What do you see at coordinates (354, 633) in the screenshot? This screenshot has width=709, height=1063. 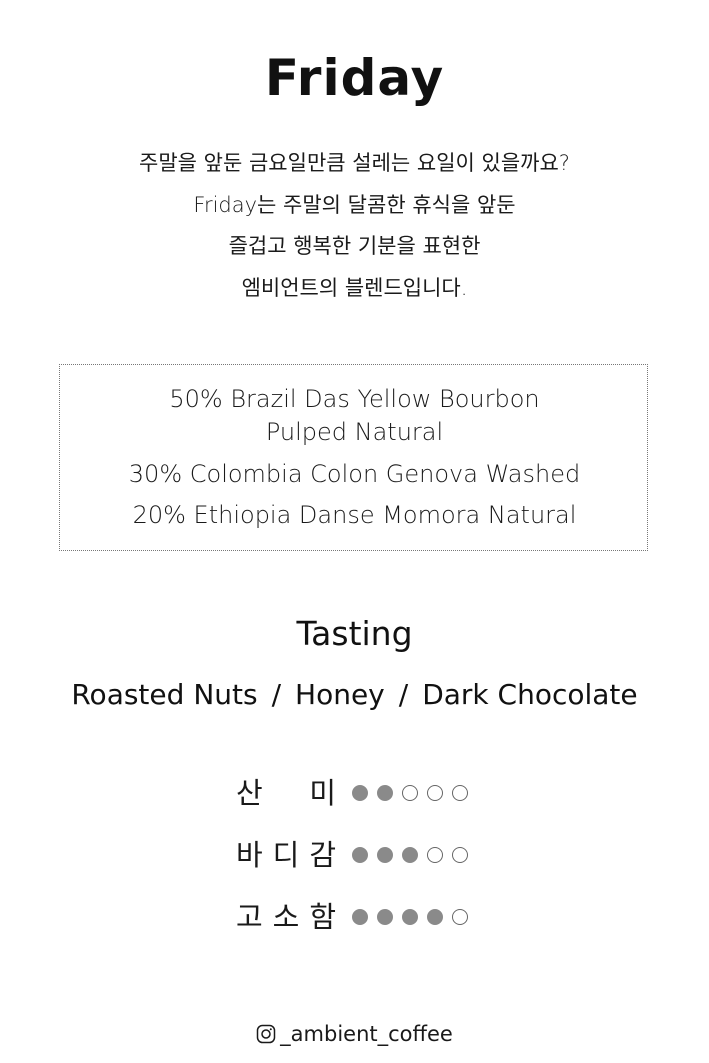 I see `tasting-title: Tasting` at bounding box center [354, 633].